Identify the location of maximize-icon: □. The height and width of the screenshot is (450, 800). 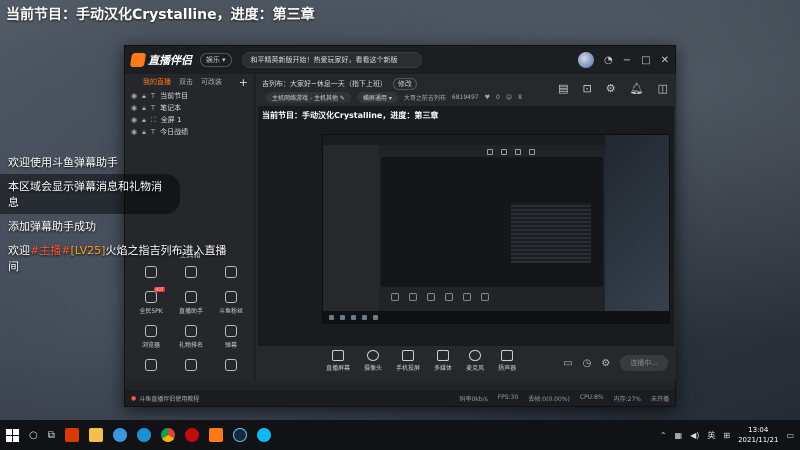
(645, 60).